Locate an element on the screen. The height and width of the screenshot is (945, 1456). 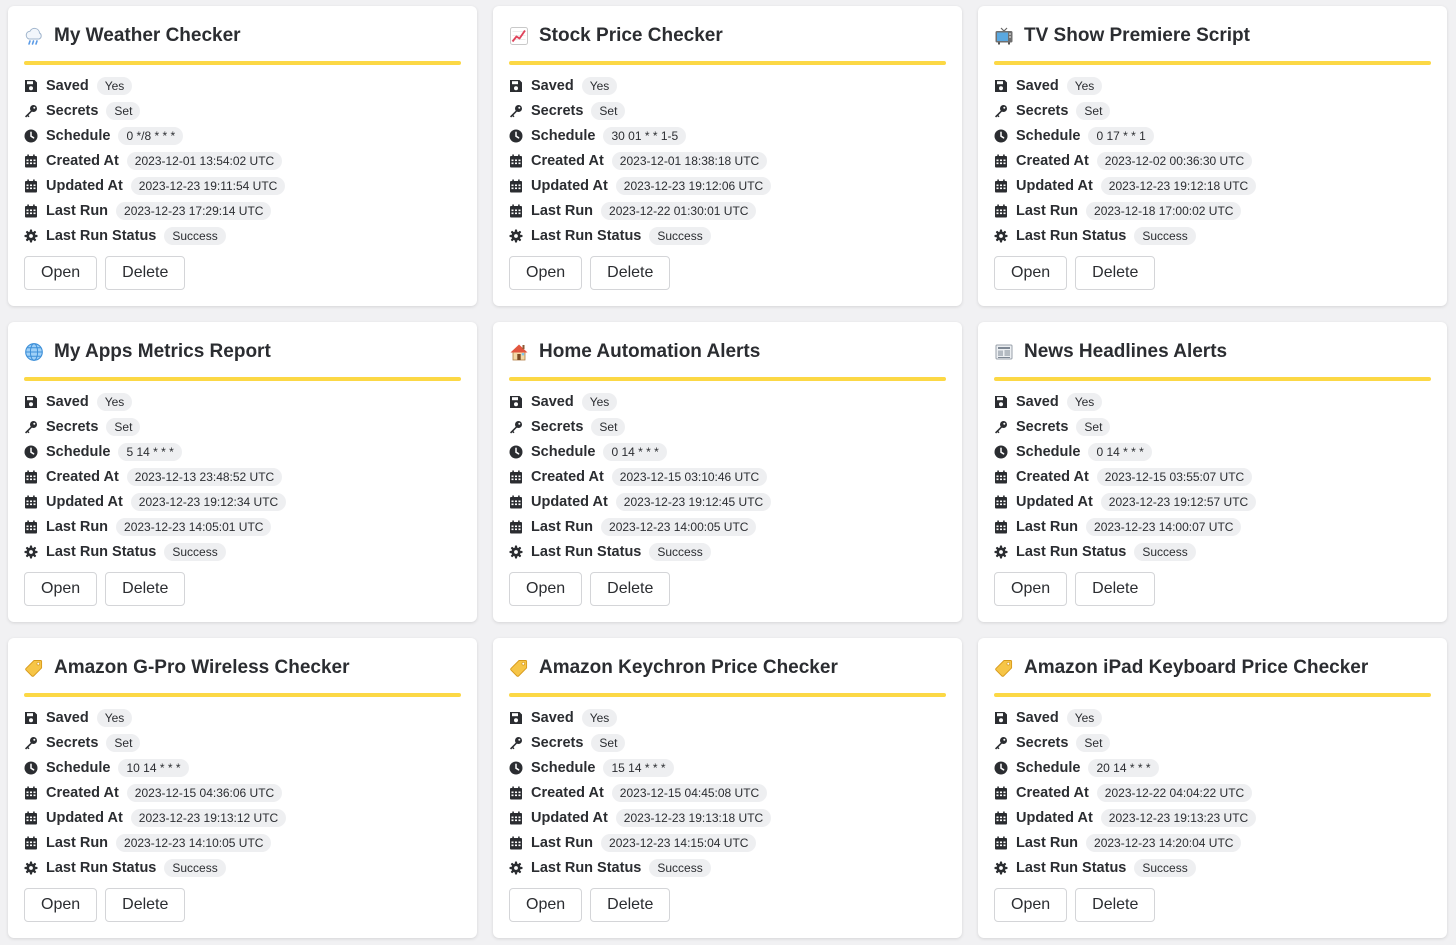
updated-at-row: Updated At 2023-12-23 19:12:45 UTC is located at coordinates (727, 501).